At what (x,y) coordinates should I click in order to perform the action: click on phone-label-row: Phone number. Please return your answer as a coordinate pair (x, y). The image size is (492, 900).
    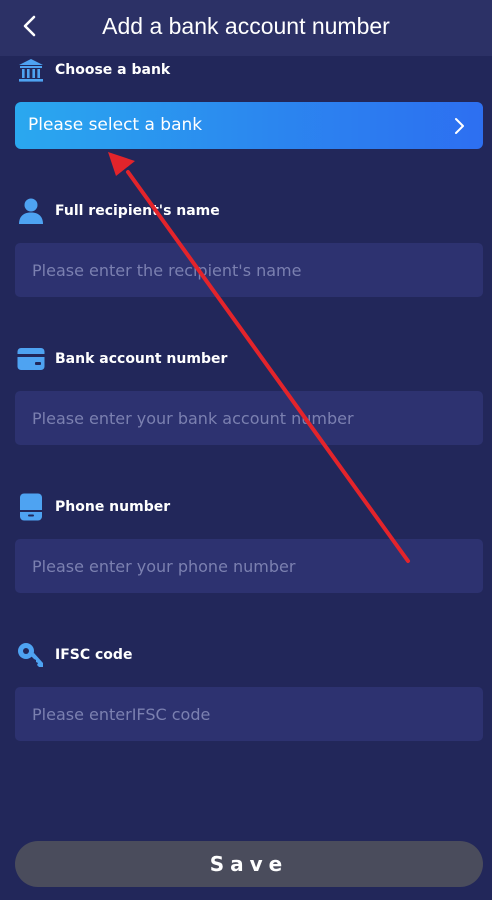
    Looking at the image, I should click on (93, 507).